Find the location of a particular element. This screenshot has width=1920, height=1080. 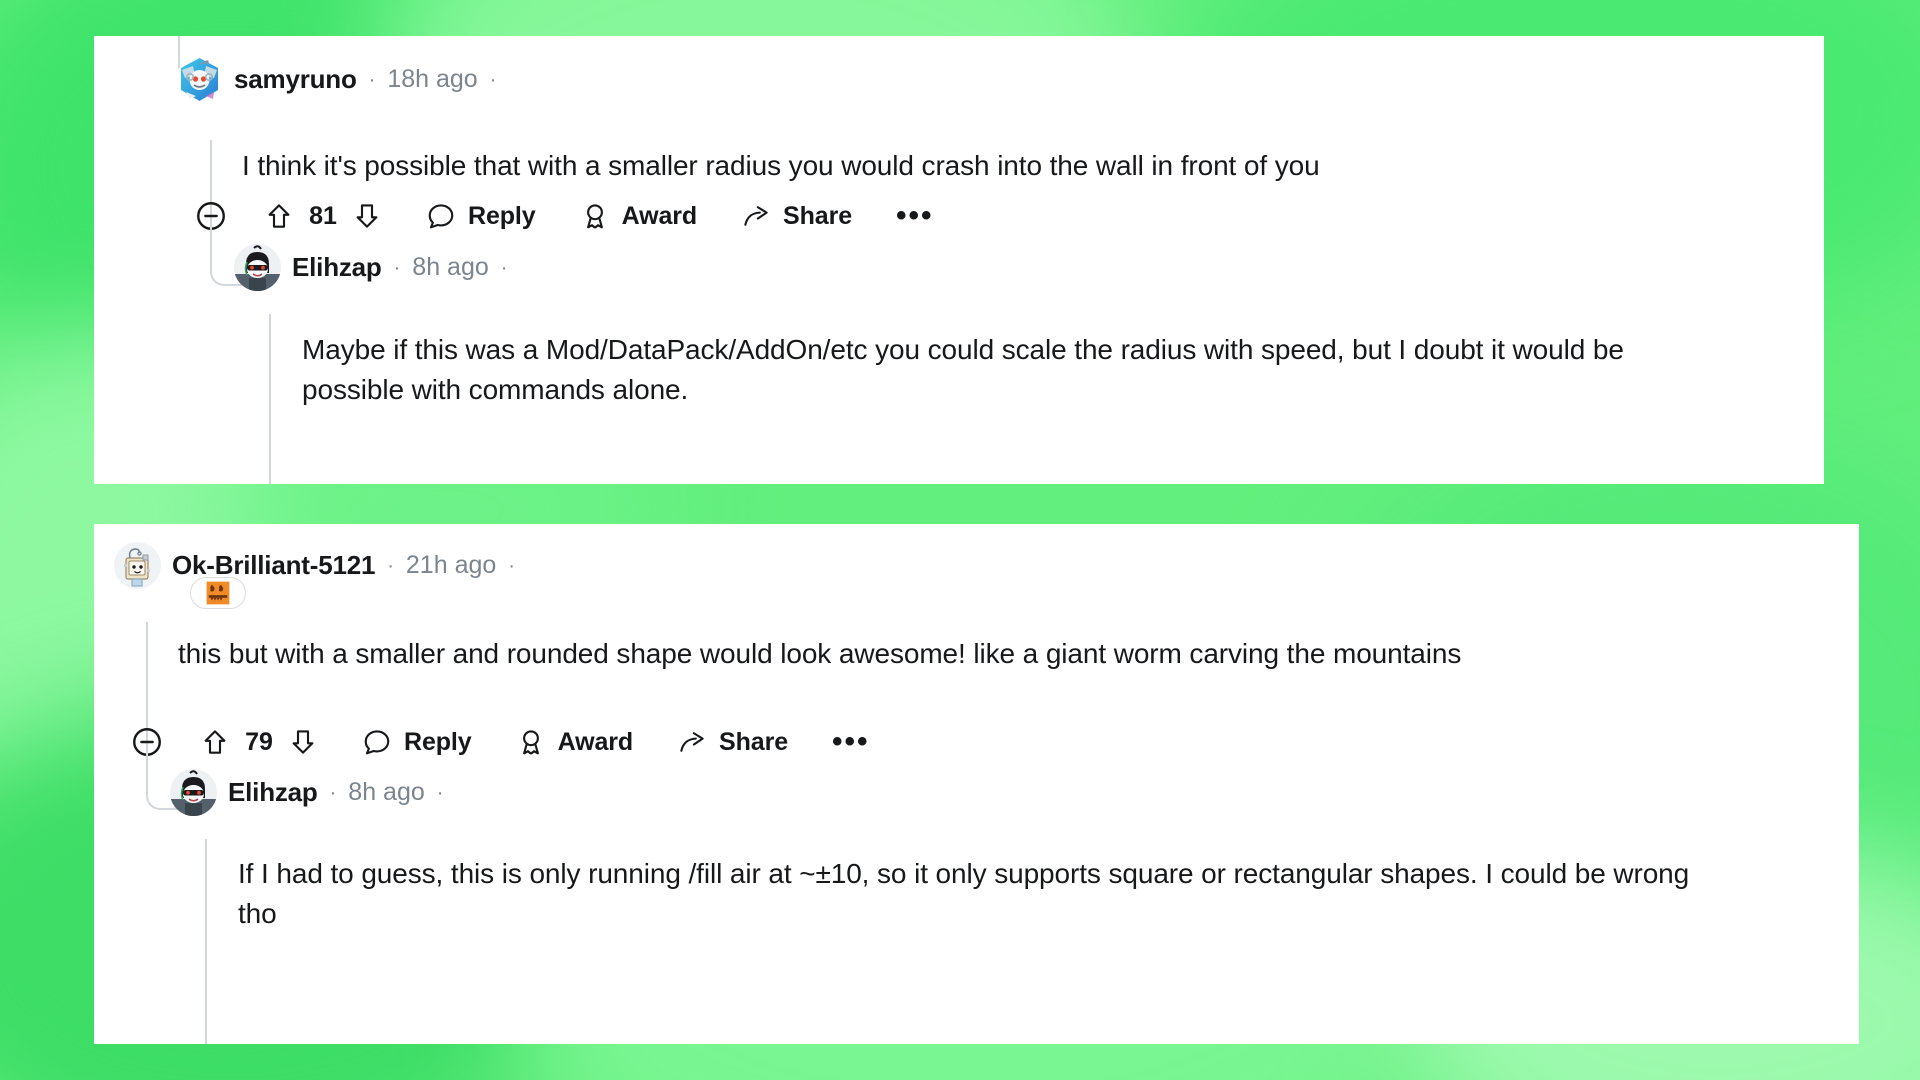

comment-timestamp: 21h ago is located at coordinates (451, 565).